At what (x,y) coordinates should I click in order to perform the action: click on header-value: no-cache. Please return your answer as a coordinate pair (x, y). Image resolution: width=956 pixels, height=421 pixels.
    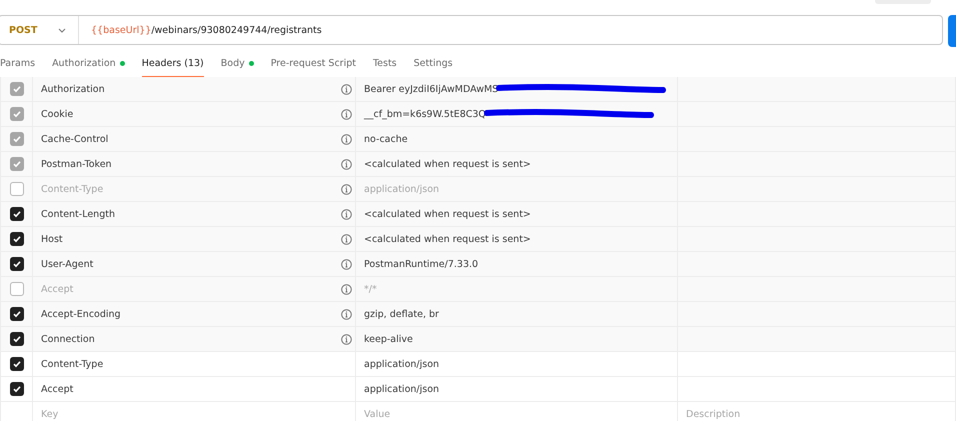
    Looking at the image, I should click on (386, 139).